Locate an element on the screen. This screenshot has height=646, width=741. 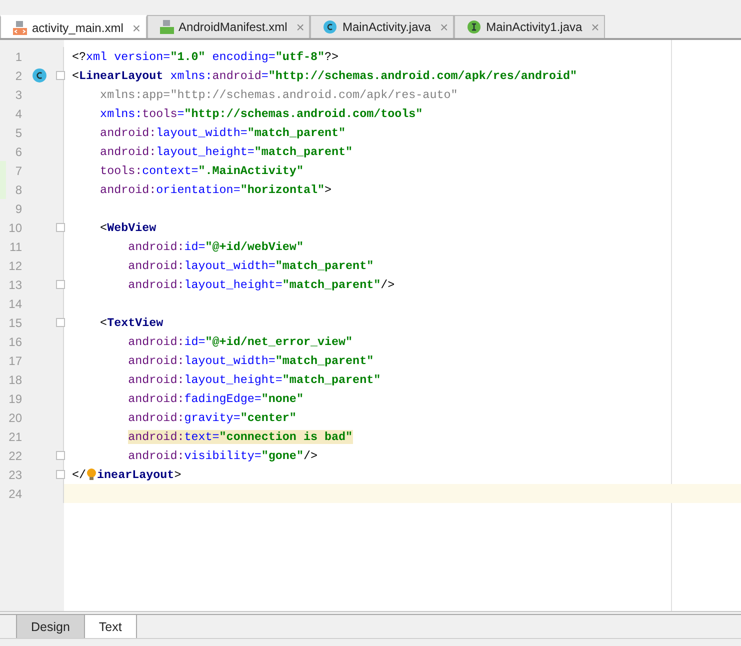
code-line: android:gravity="center" is located at coordinates (212, 418).